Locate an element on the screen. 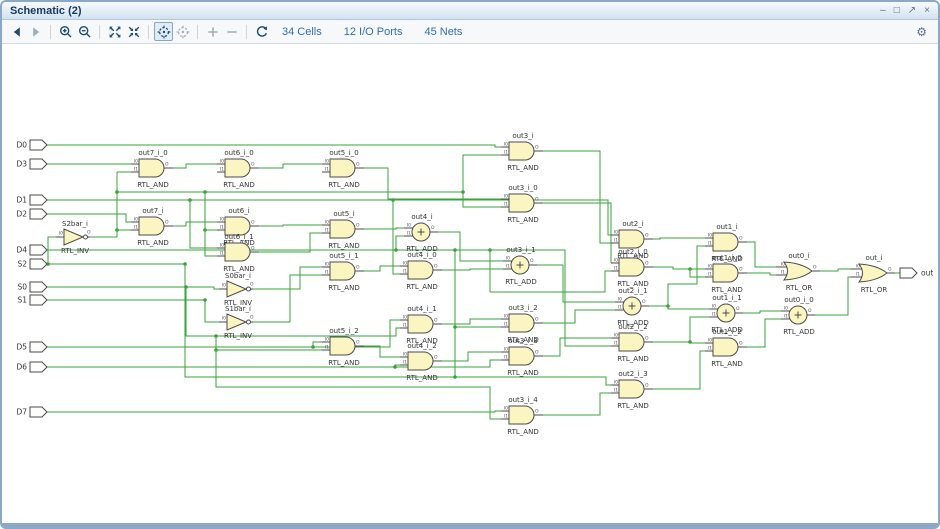 Image resolution: width=940 pixels, height=529 pixels. port-D6: D6 is located at coordinates (32, 367).